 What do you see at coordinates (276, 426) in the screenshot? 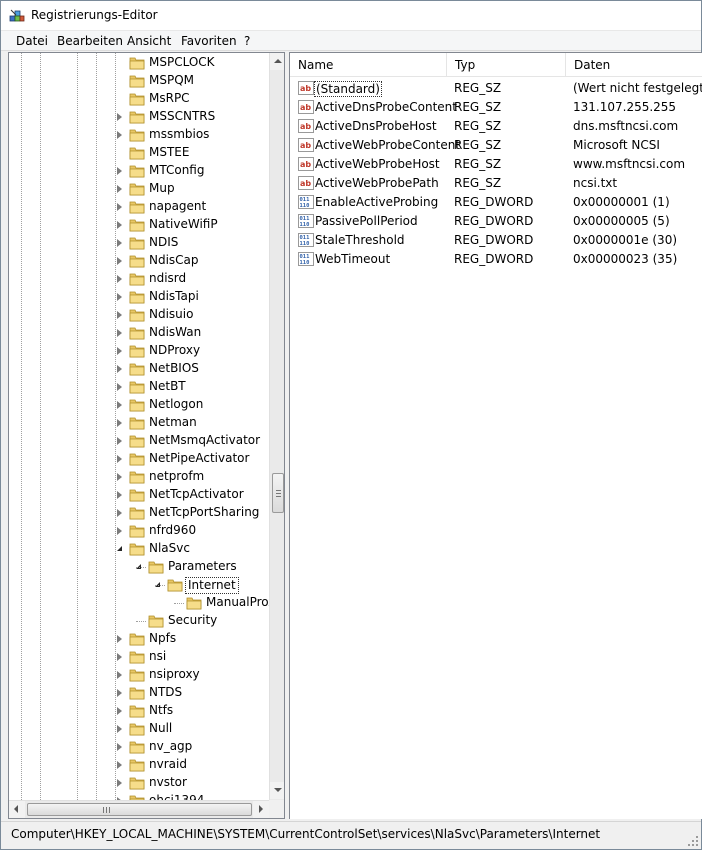
I see `tree-vertical-scrollbar` at bounding box center [276, 426].